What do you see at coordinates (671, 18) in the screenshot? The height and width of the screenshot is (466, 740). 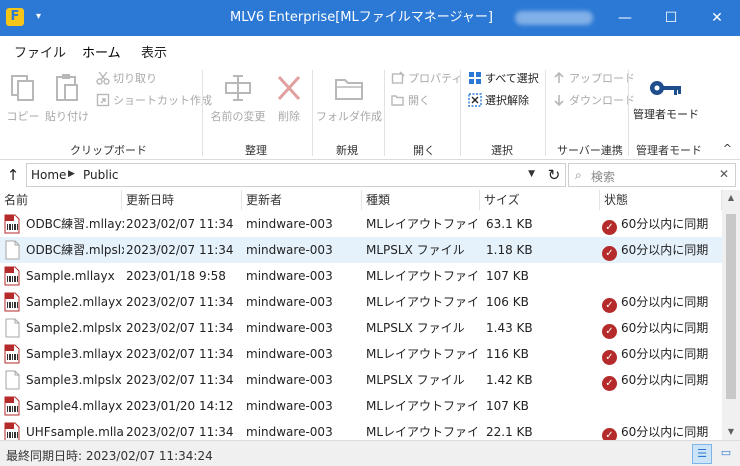 I see `maximize-button: ☐` at bounding box center [671, 18].